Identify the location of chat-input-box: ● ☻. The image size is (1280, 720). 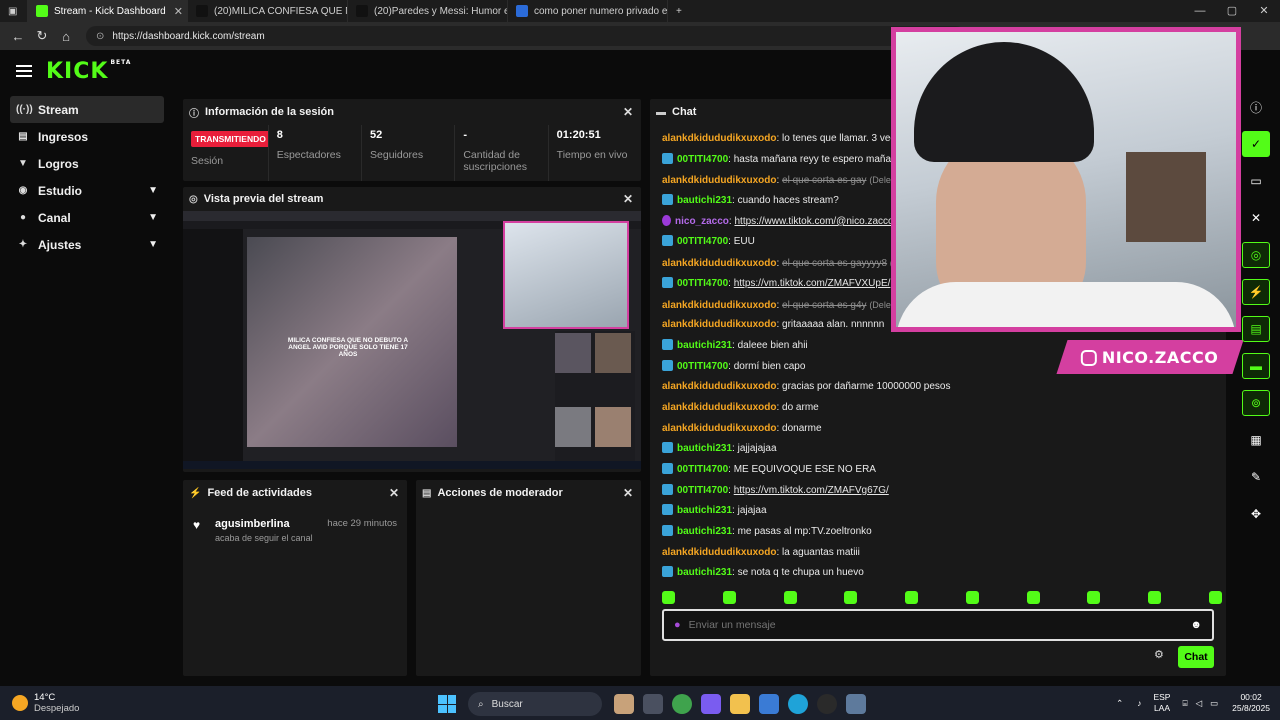
(938, 625).